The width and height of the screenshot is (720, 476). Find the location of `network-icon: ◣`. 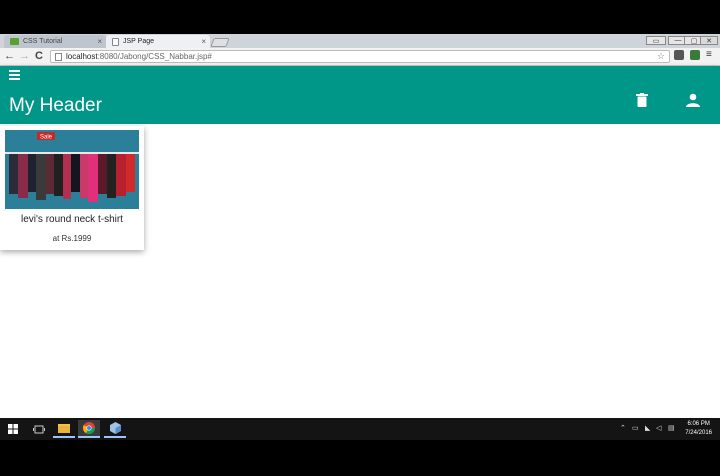

network-icon: ◣ is located at coordinates (647, 428).